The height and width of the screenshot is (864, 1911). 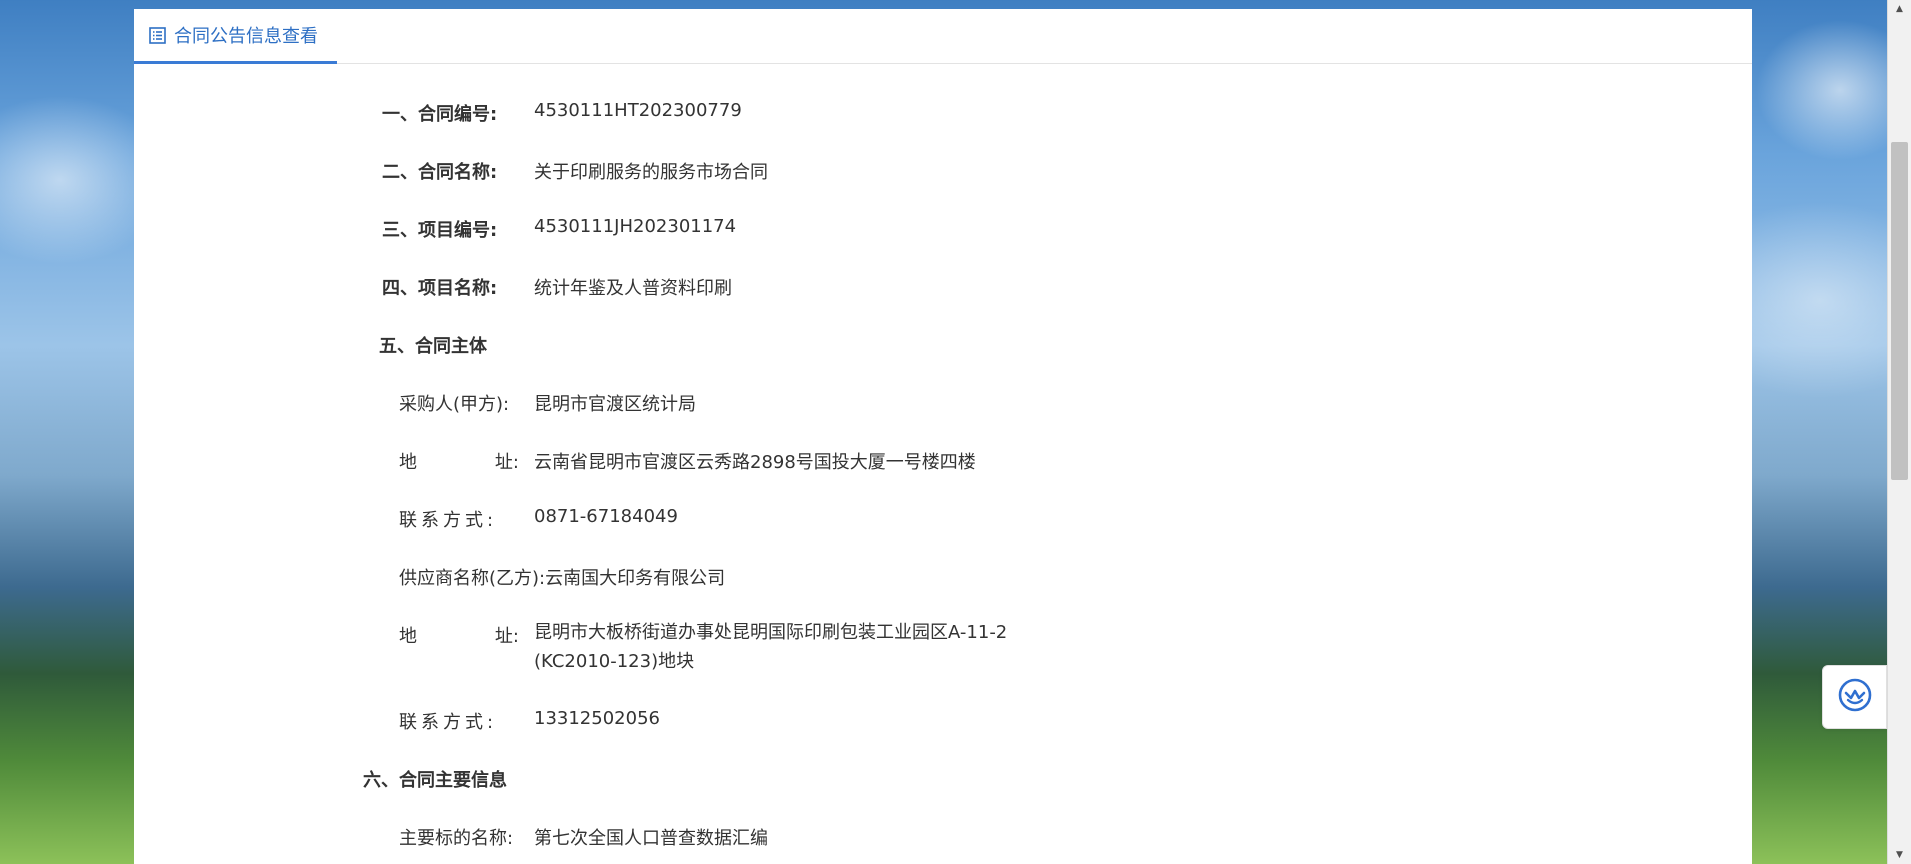 I want to click on row-contract-no: 一、合同编号: 4530111HT202300779, so click(x=562, y=113).